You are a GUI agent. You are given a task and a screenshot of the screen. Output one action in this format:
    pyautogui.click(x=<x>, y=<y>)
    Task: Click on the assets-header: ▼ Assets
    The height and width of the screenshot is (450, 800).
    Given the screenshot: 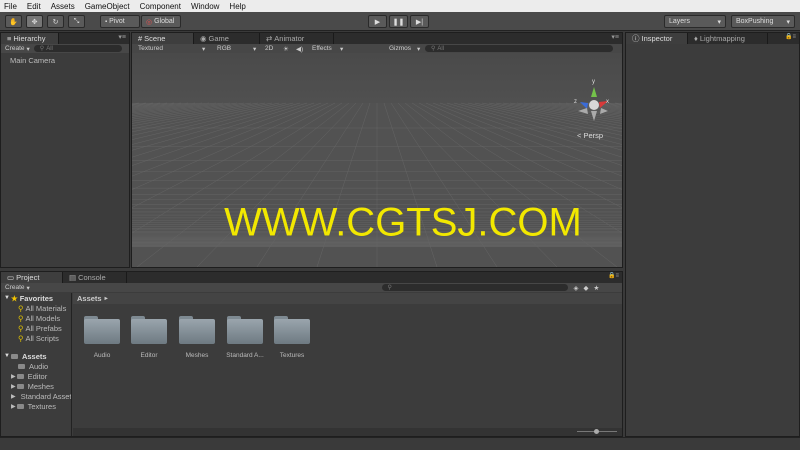 What is the action you would take?
    pyautogui.click(x=36, y=356)
    